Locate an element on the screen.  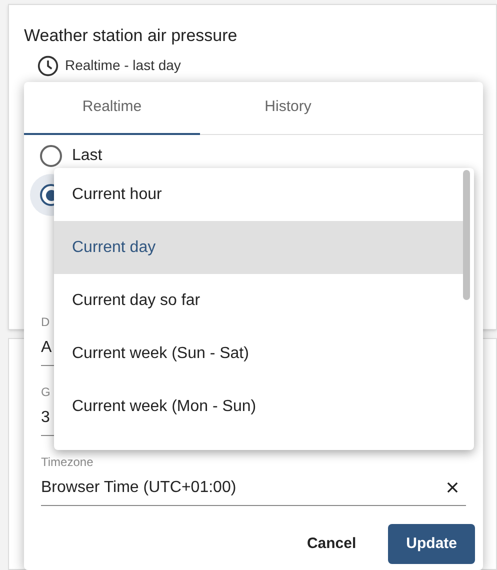
cancel-button: Cancel is located at coordinates (331, 544).